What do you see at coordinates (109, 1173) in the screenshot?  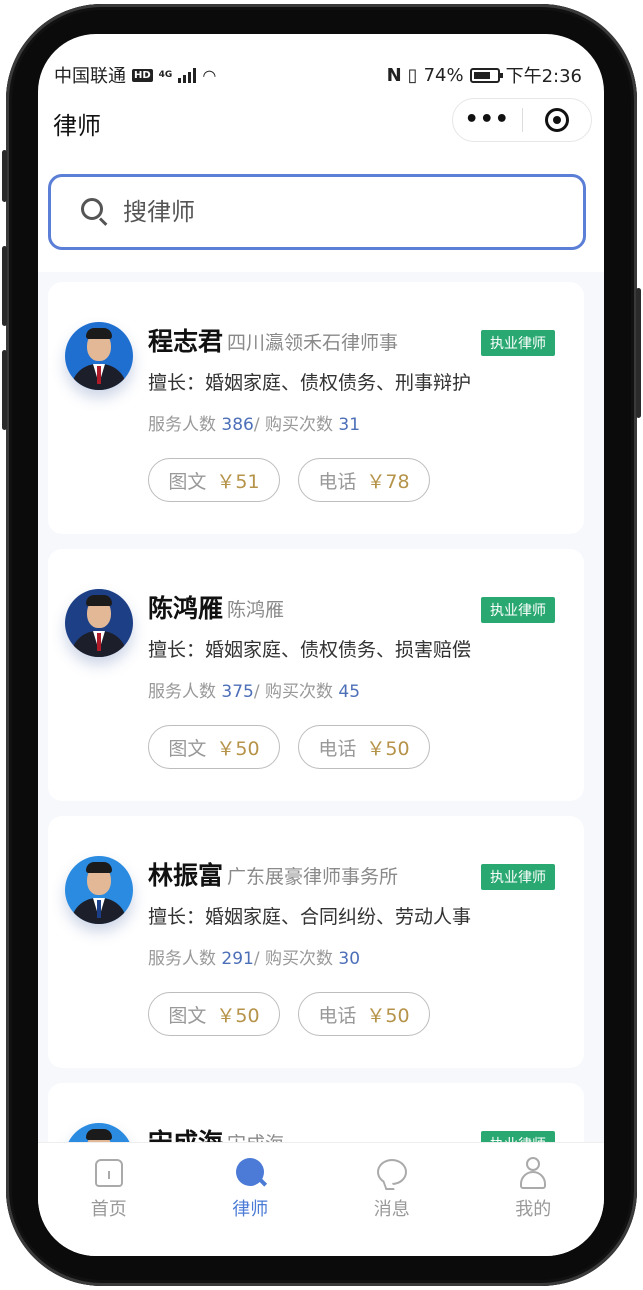 I see `home-icon` at bounding box center [109, 1173].